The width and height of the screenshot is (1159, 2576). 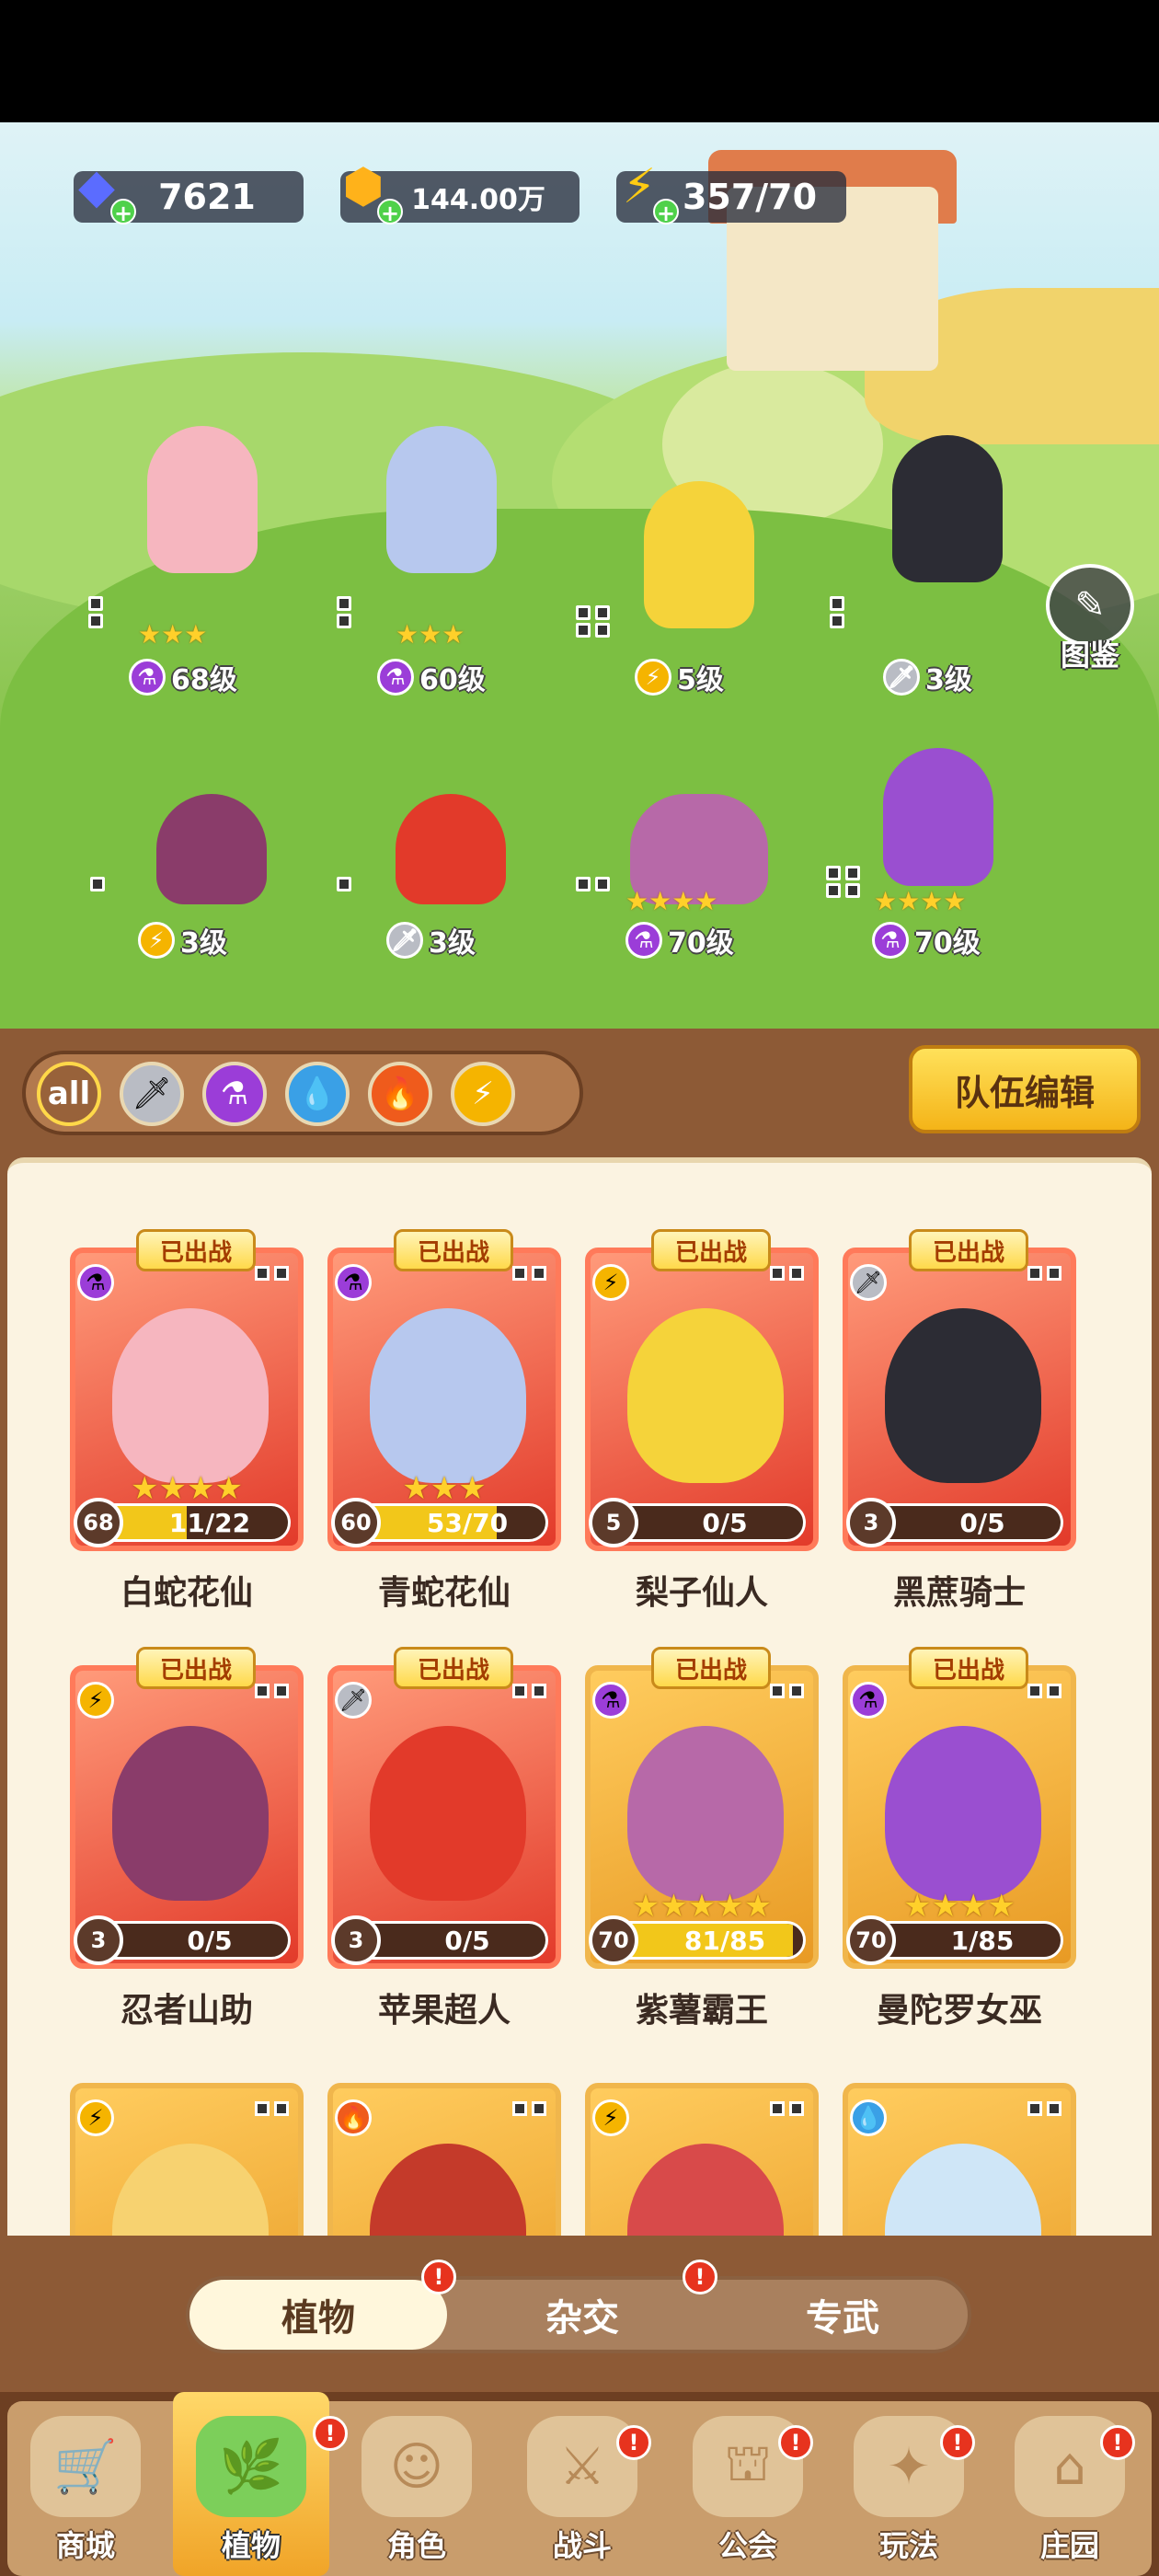 What do you see at coordinates (982, 1940) in the screenshot?
I see `progress-text: 1/85` at bounding box center [982, 1940].